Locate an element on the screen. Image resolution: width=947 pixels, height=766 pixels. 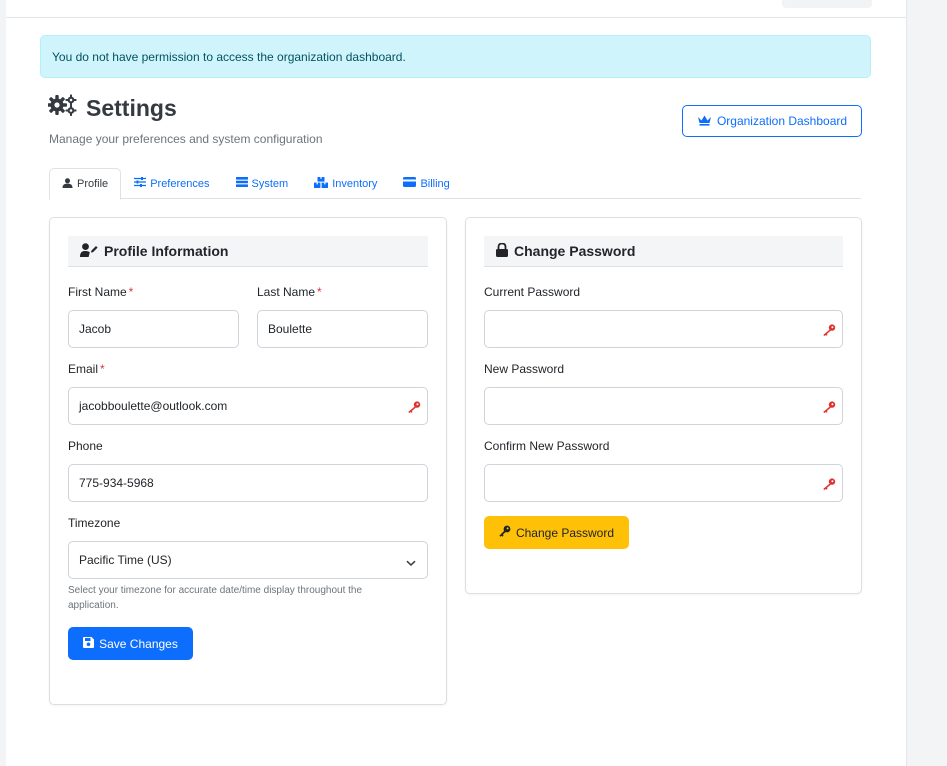
tab-label: Billing is located at coordinates (435, 183).